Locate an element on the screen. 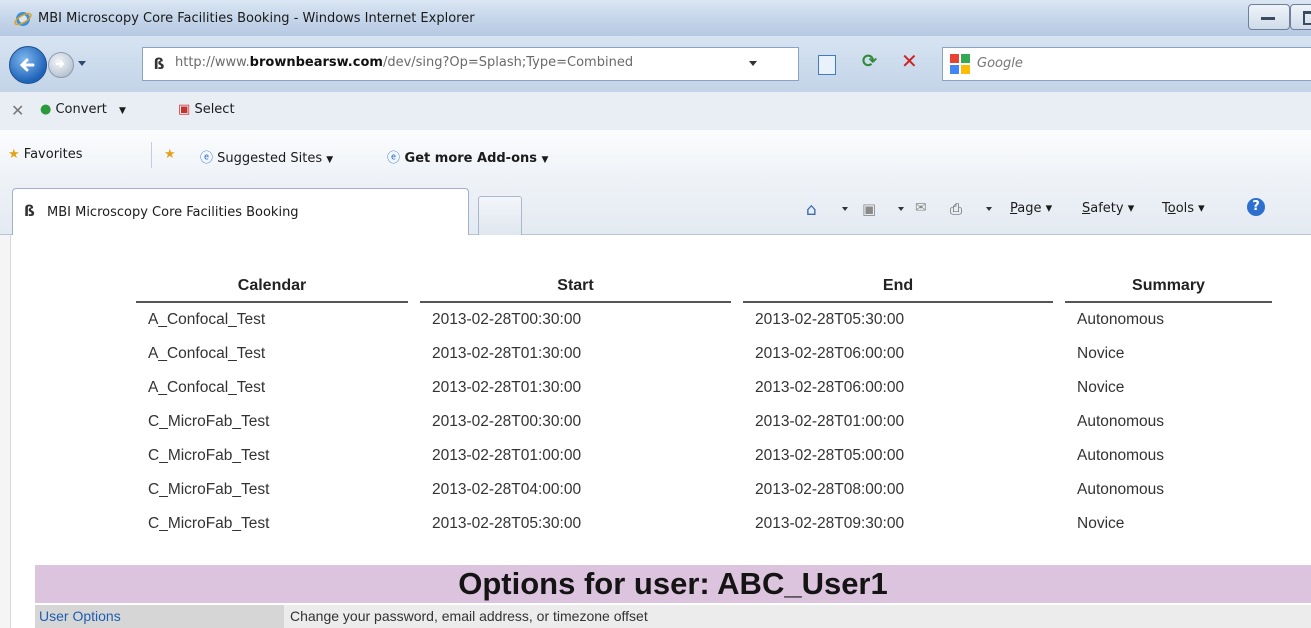 The image size is (1311, 628). minimize-button is located at coordinates (1269, 17).